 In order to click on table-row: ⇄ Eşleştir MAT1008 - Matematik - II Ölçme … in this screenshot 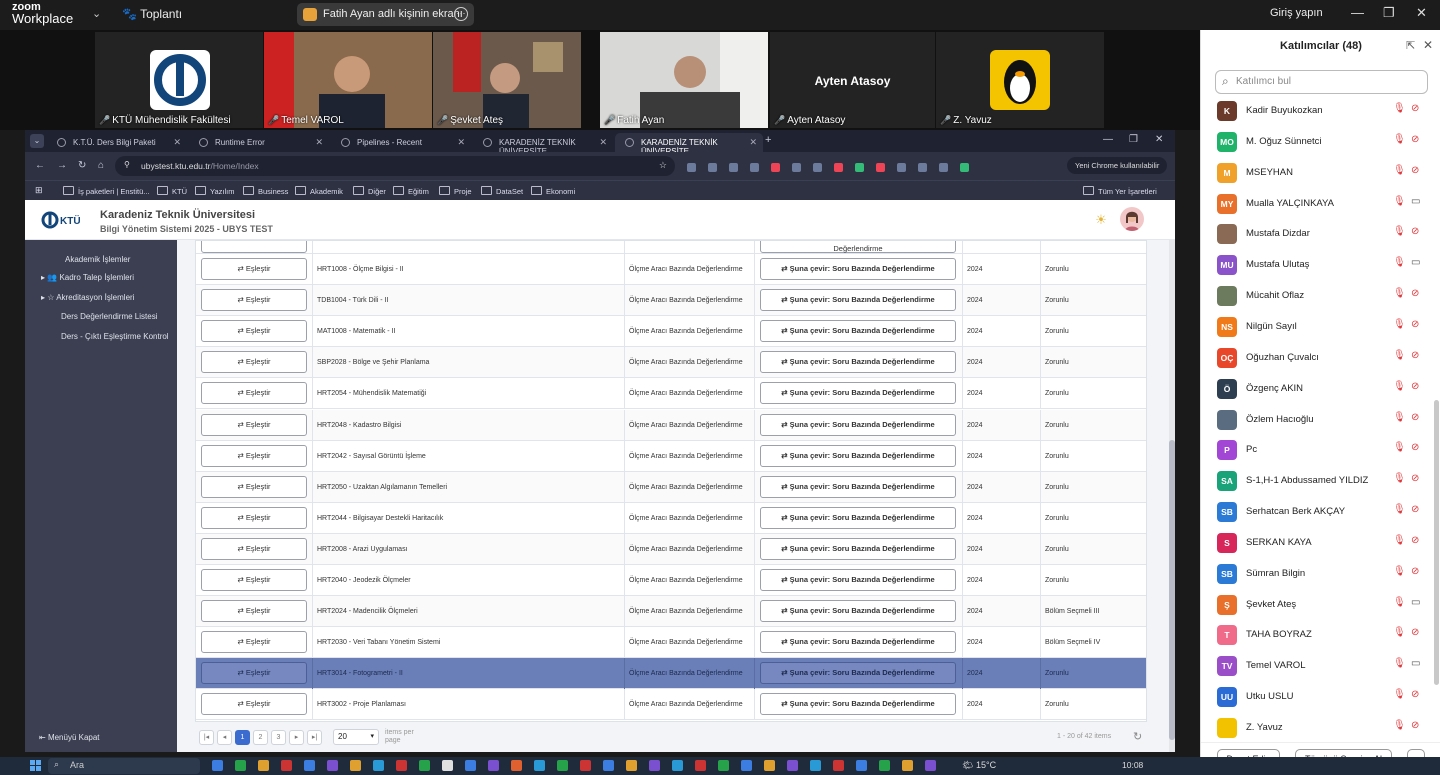, I will do `click(671, 332)`.